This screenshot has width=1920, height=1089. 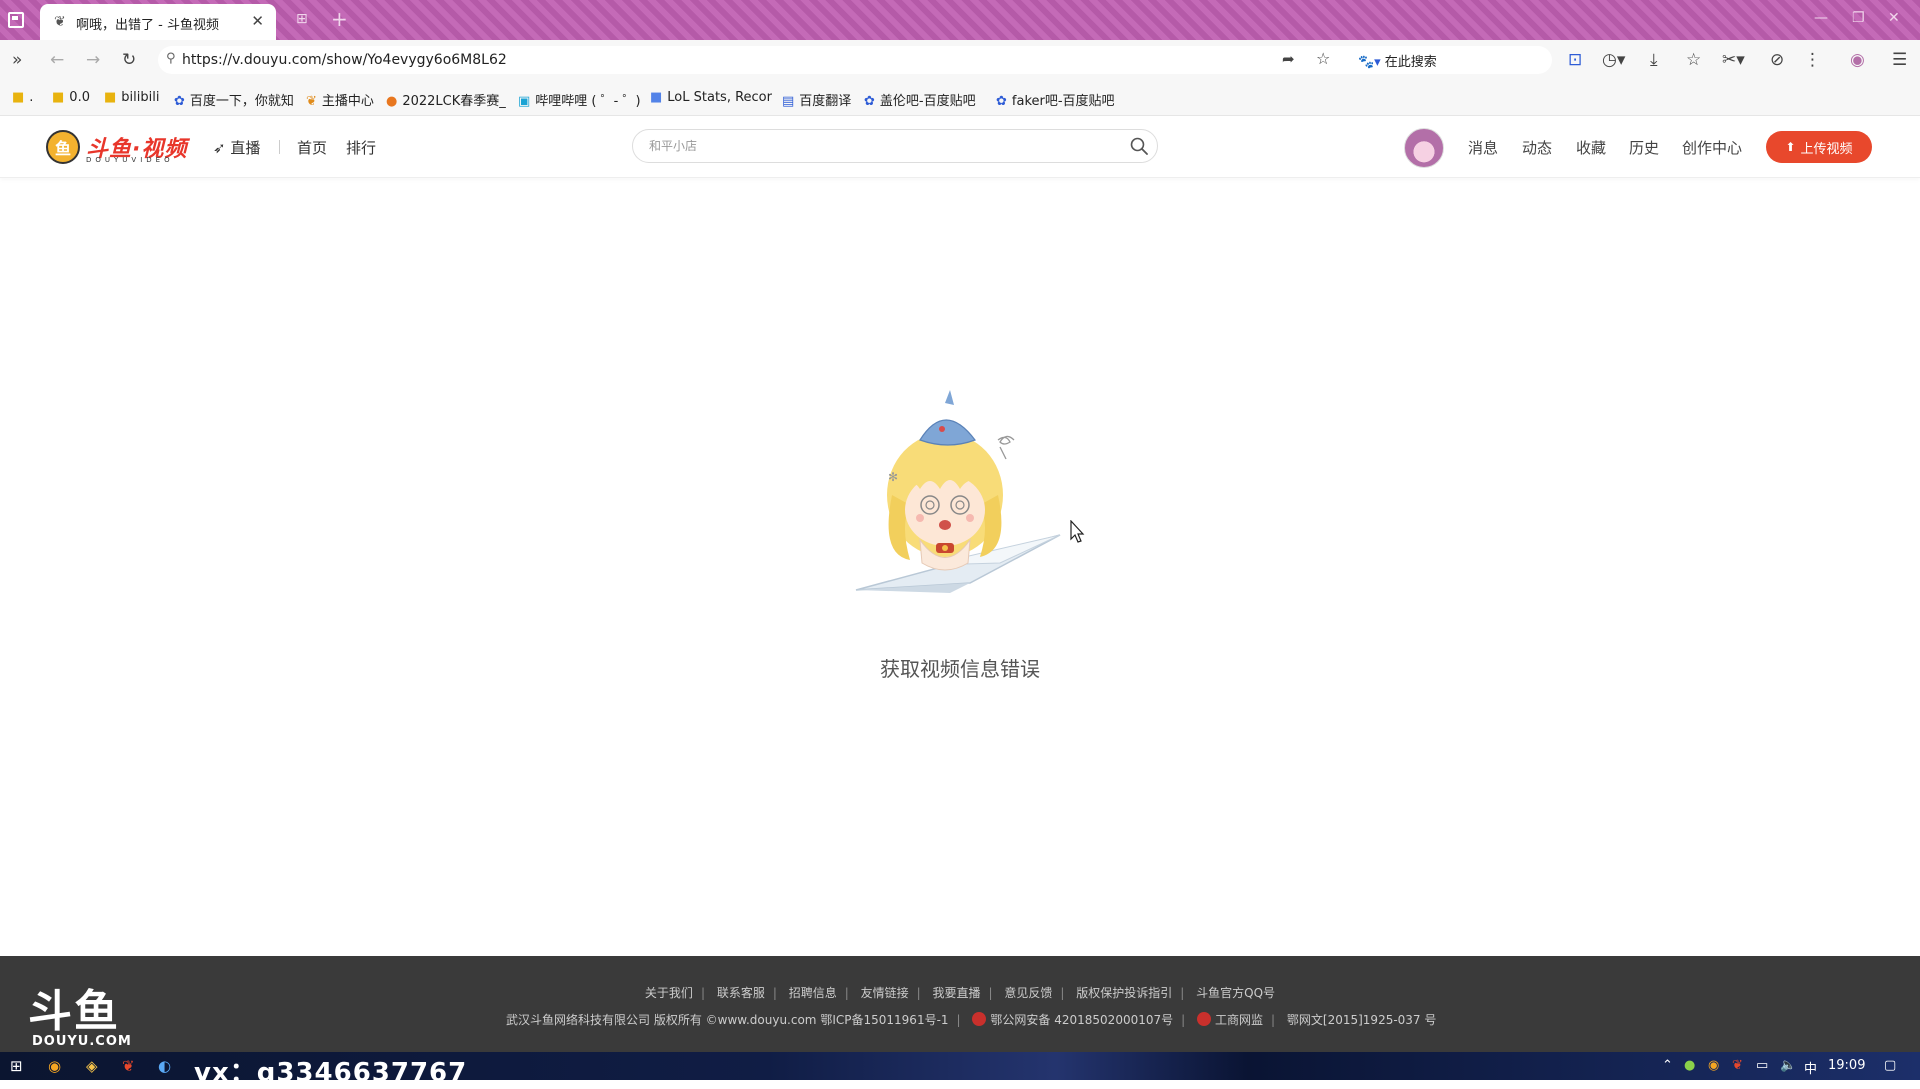 What do you see at coordinates (1644, 147) in the screenshot?
I see `nav-history-link: 历史` at bounding box center [1644, 147].